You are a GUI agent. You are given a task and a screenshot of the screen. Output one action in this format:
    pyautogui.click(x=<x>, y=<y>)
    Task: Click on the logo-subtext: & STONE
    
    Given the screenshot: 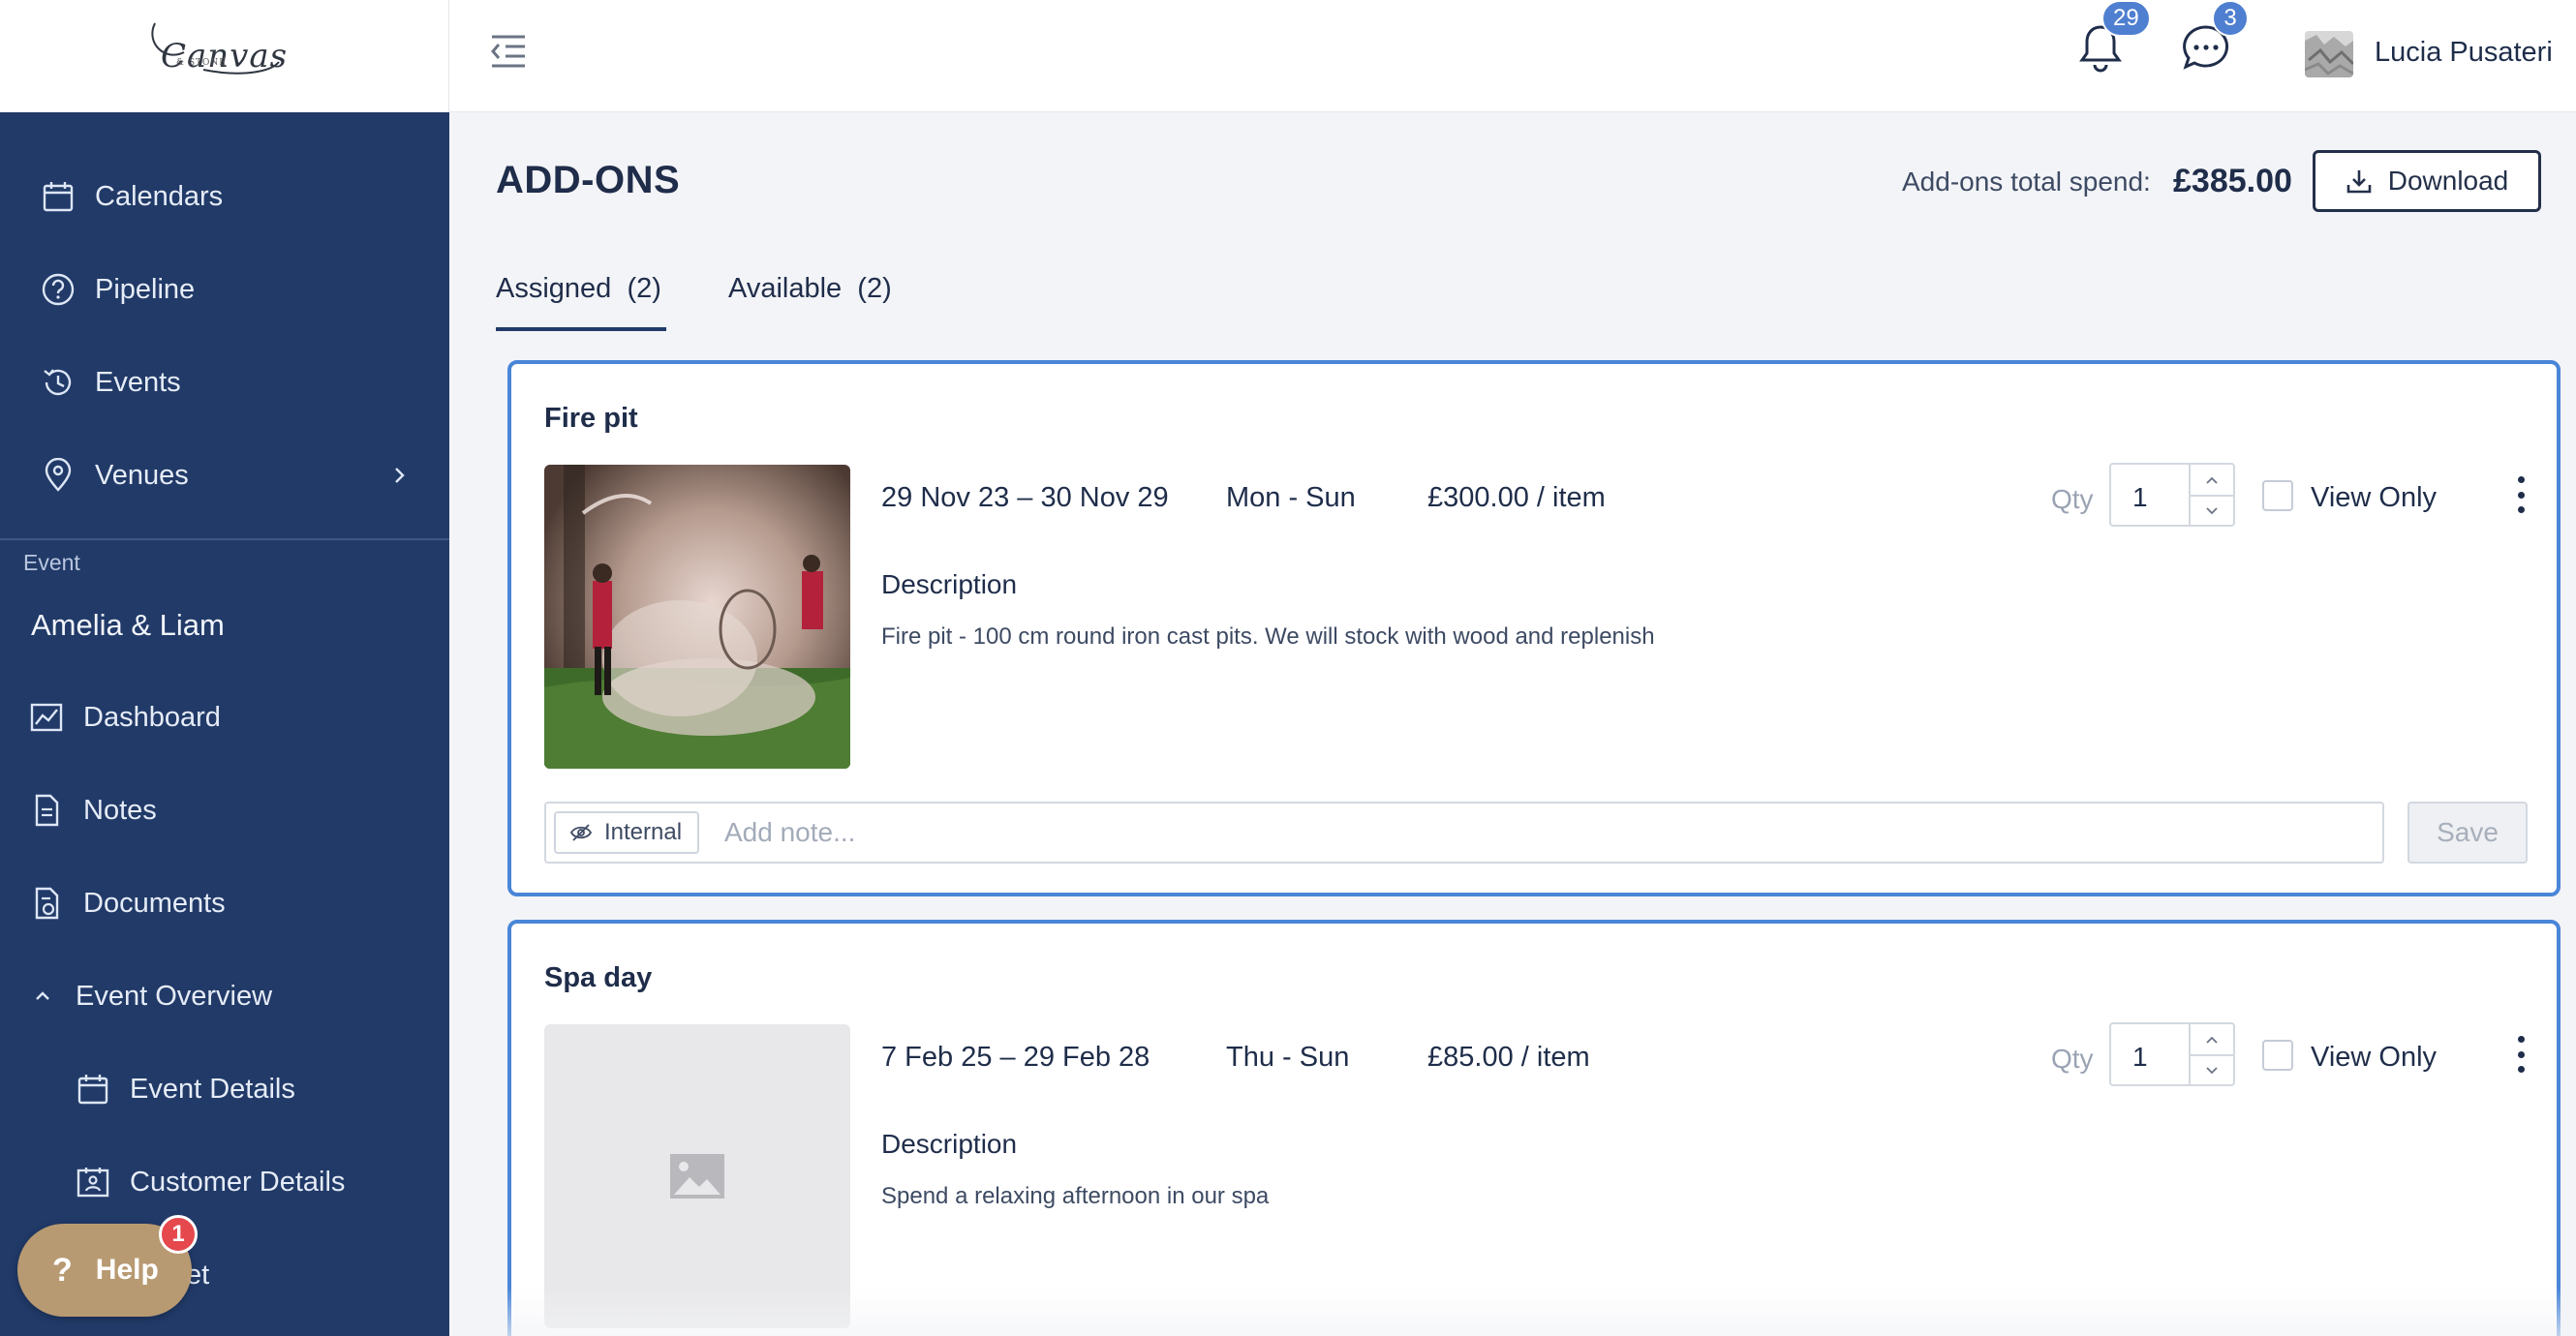 What is the action you would take?
    pyautogui.click(x=201, y=63)
    